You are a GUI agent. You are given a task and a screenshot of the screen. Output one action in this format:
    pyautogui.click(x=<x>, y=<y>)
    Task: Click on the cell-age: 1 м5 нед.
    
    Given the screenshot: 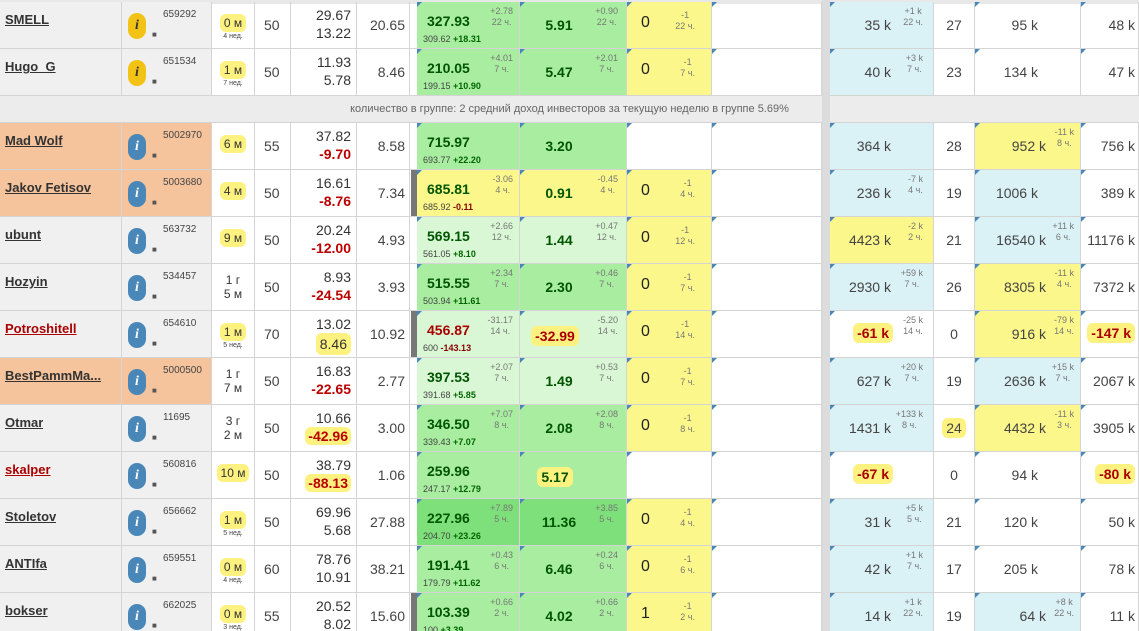 What is the action you would take?
    pyautogui.click(x=233, y=522)
    